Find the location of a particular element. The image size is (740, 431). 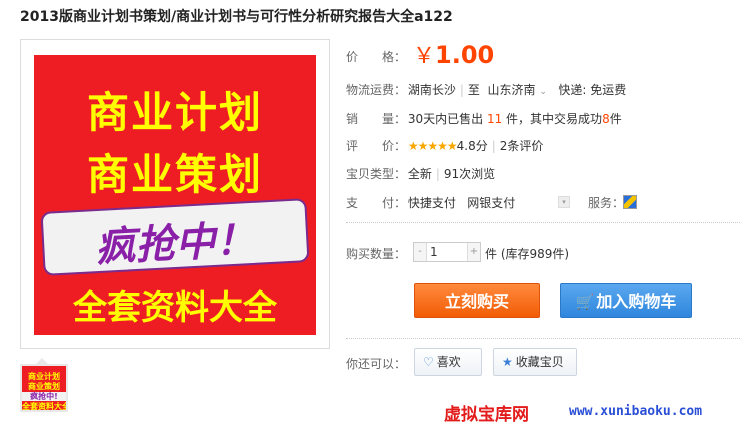

service-label: 服务： is located at coordinates (606, 203).